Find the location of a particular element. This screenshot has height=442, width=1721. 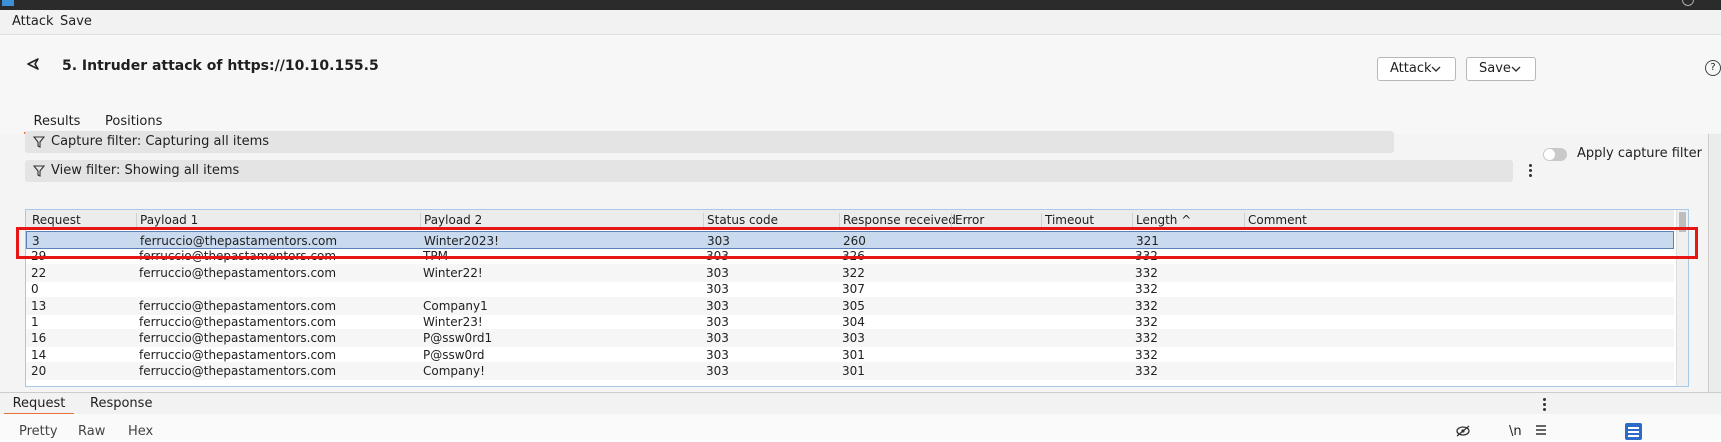

apply-capture-filter-label: Apply capture filter is located at coordinates (1639, 153).